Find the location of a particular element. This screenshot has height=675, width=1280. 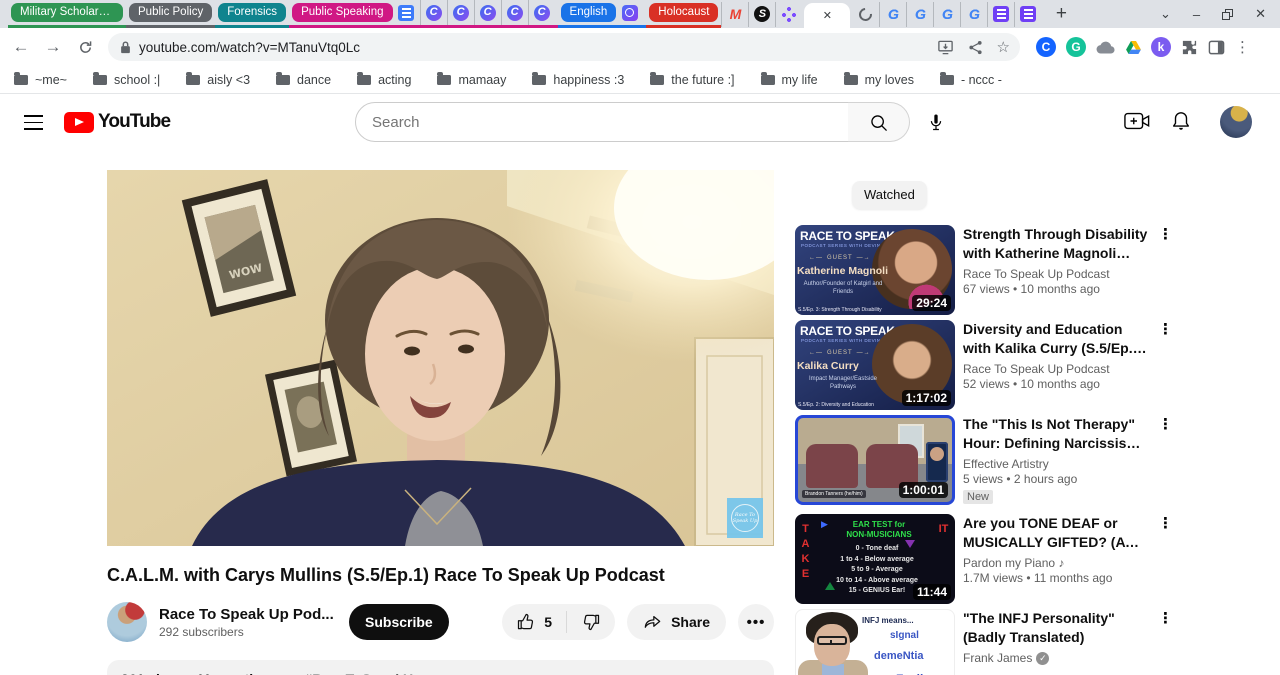

tab-close-icon: ✕ is located at coordinates (827, 15).